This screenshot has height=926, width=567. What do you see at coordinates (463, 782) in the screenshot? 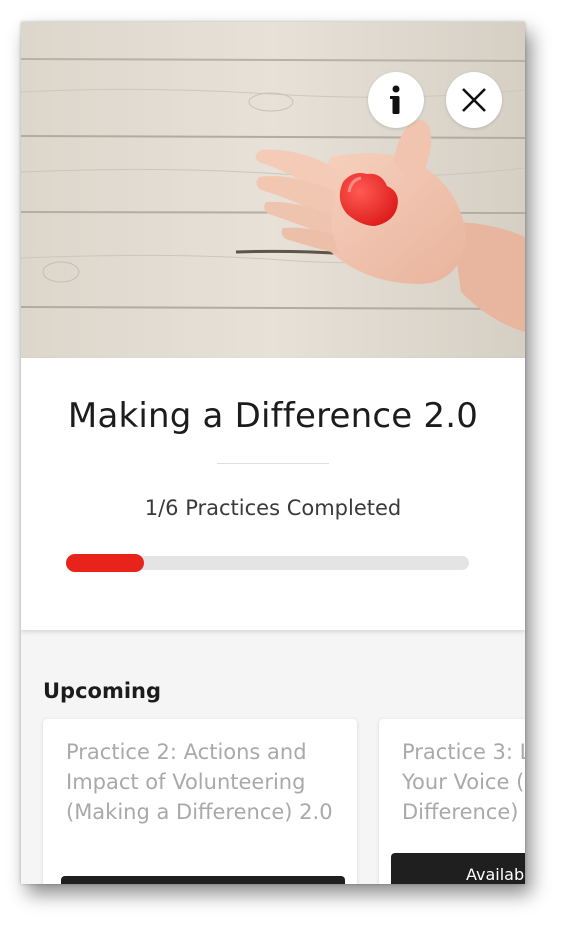
I see `practice-title: Practice 3: L Your Voice ( Difference)` at bounding box center [463, 782].